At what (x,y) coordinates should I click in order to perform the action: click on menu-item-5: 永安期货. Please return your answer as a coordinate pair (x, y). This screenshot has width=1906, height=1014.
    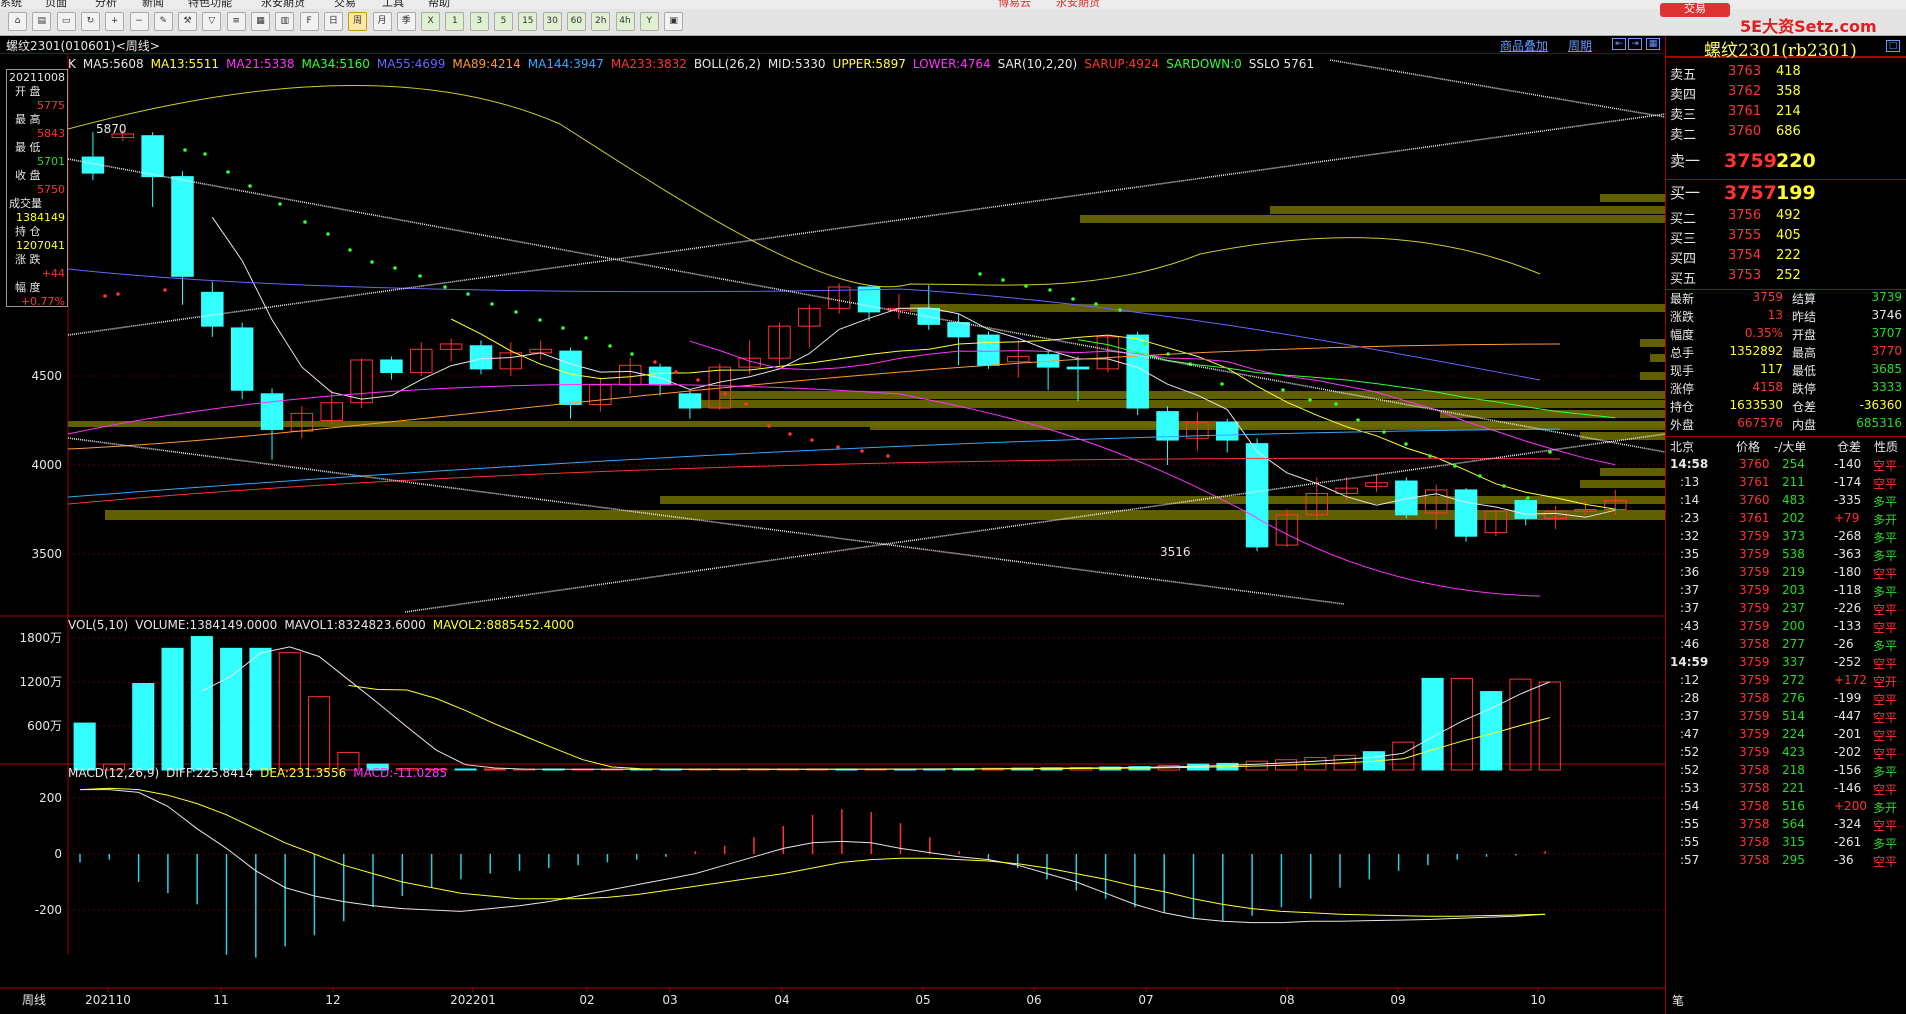
    Looking at the image, I should click on (283, 4).